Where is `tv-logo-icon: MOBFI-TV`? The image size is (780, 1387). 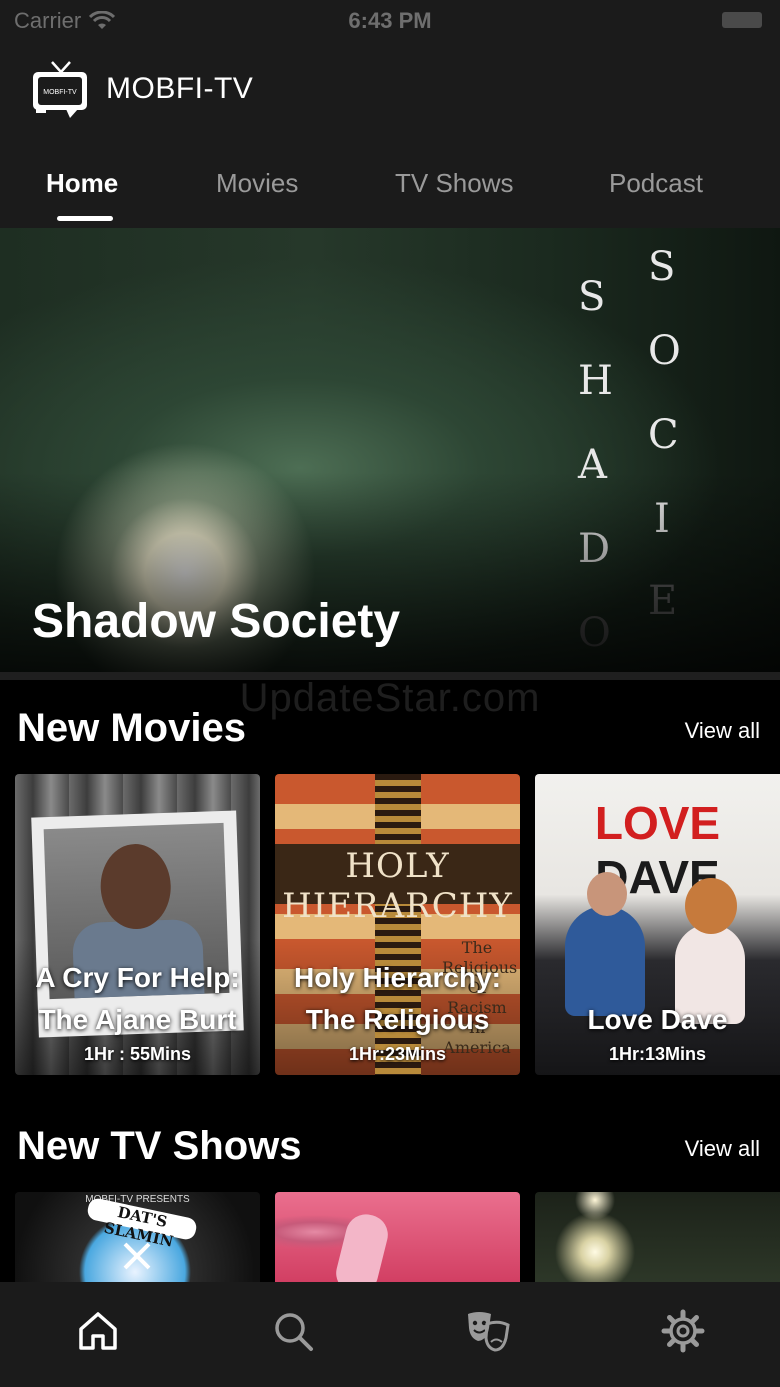 tv-logo-icon: MOBFI-TV is located at coordinates (60, 89).